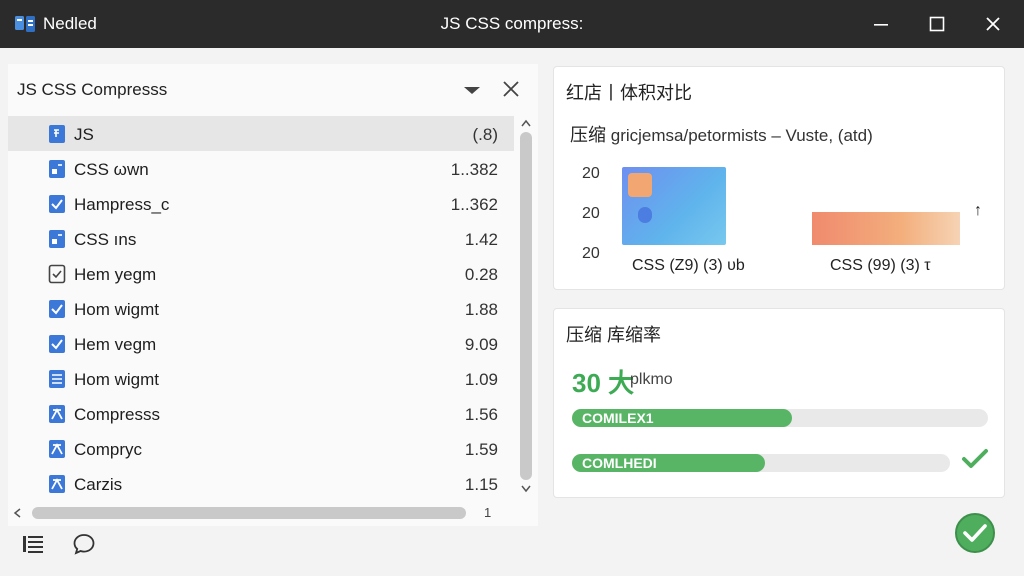  I want to click on file-name: Hampress_c, so click(122, 204).